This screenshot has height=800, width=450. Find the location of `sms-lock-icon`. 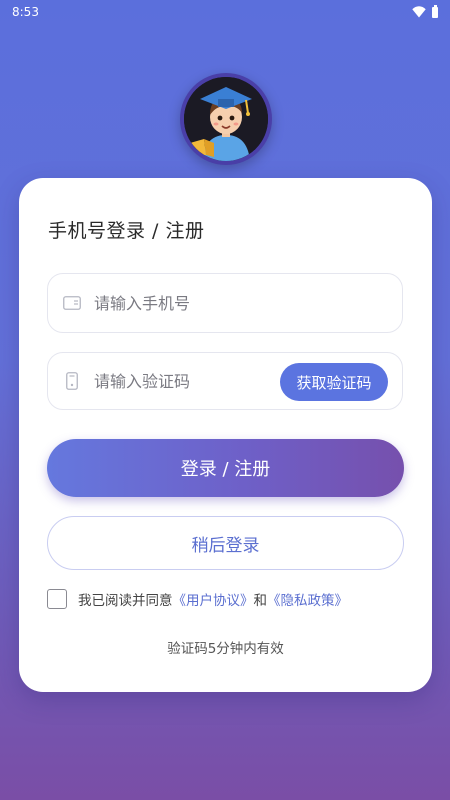

sms-lock-icon is located at coordinates (72, 381).